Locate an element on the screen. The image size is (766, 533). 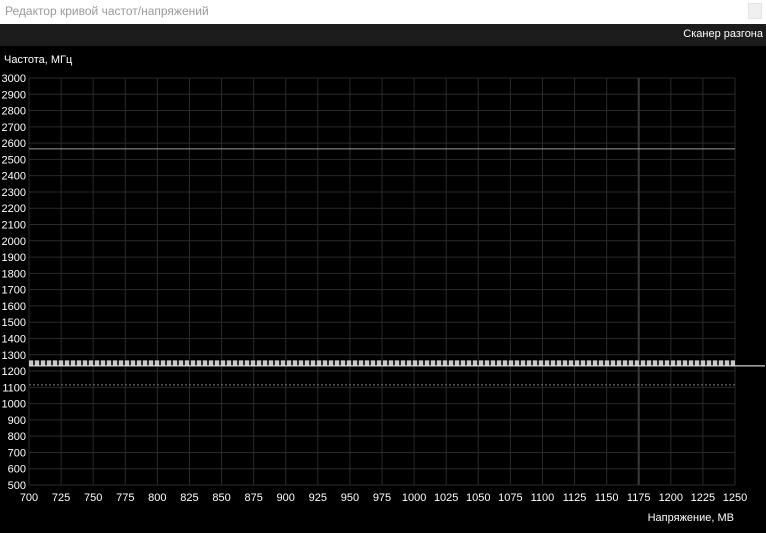
y-tick-label: 2000 is located at coordinates (14, 242).